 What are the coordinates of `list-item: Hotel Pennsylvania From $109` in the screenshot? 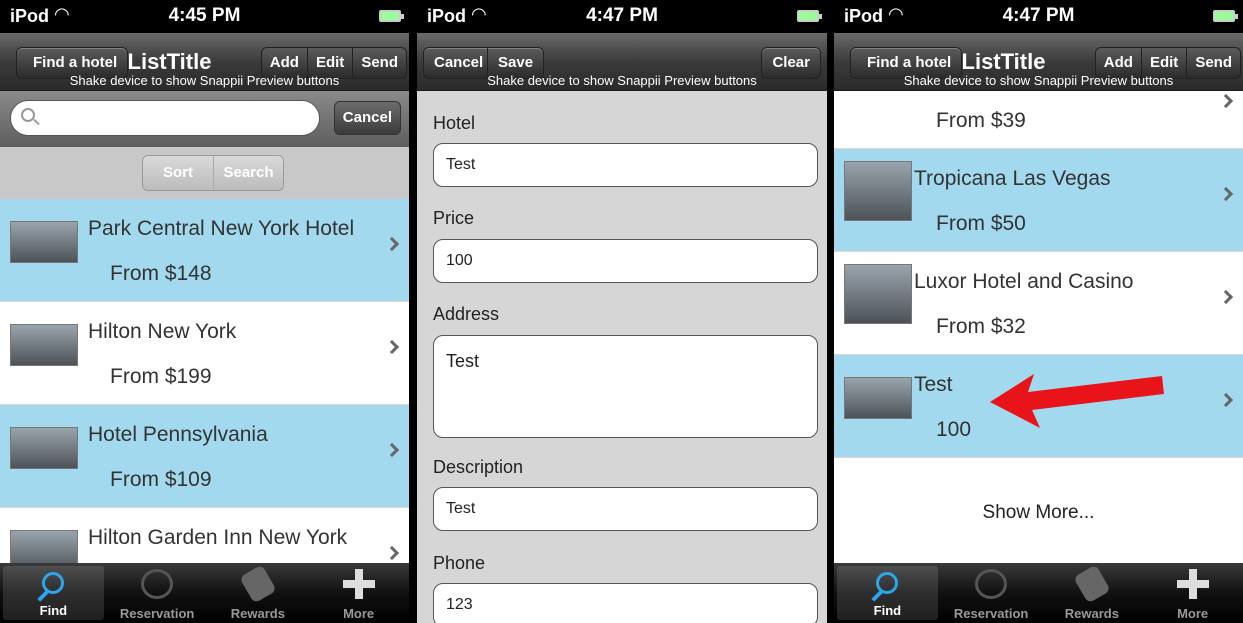 It's located at (204, 456).